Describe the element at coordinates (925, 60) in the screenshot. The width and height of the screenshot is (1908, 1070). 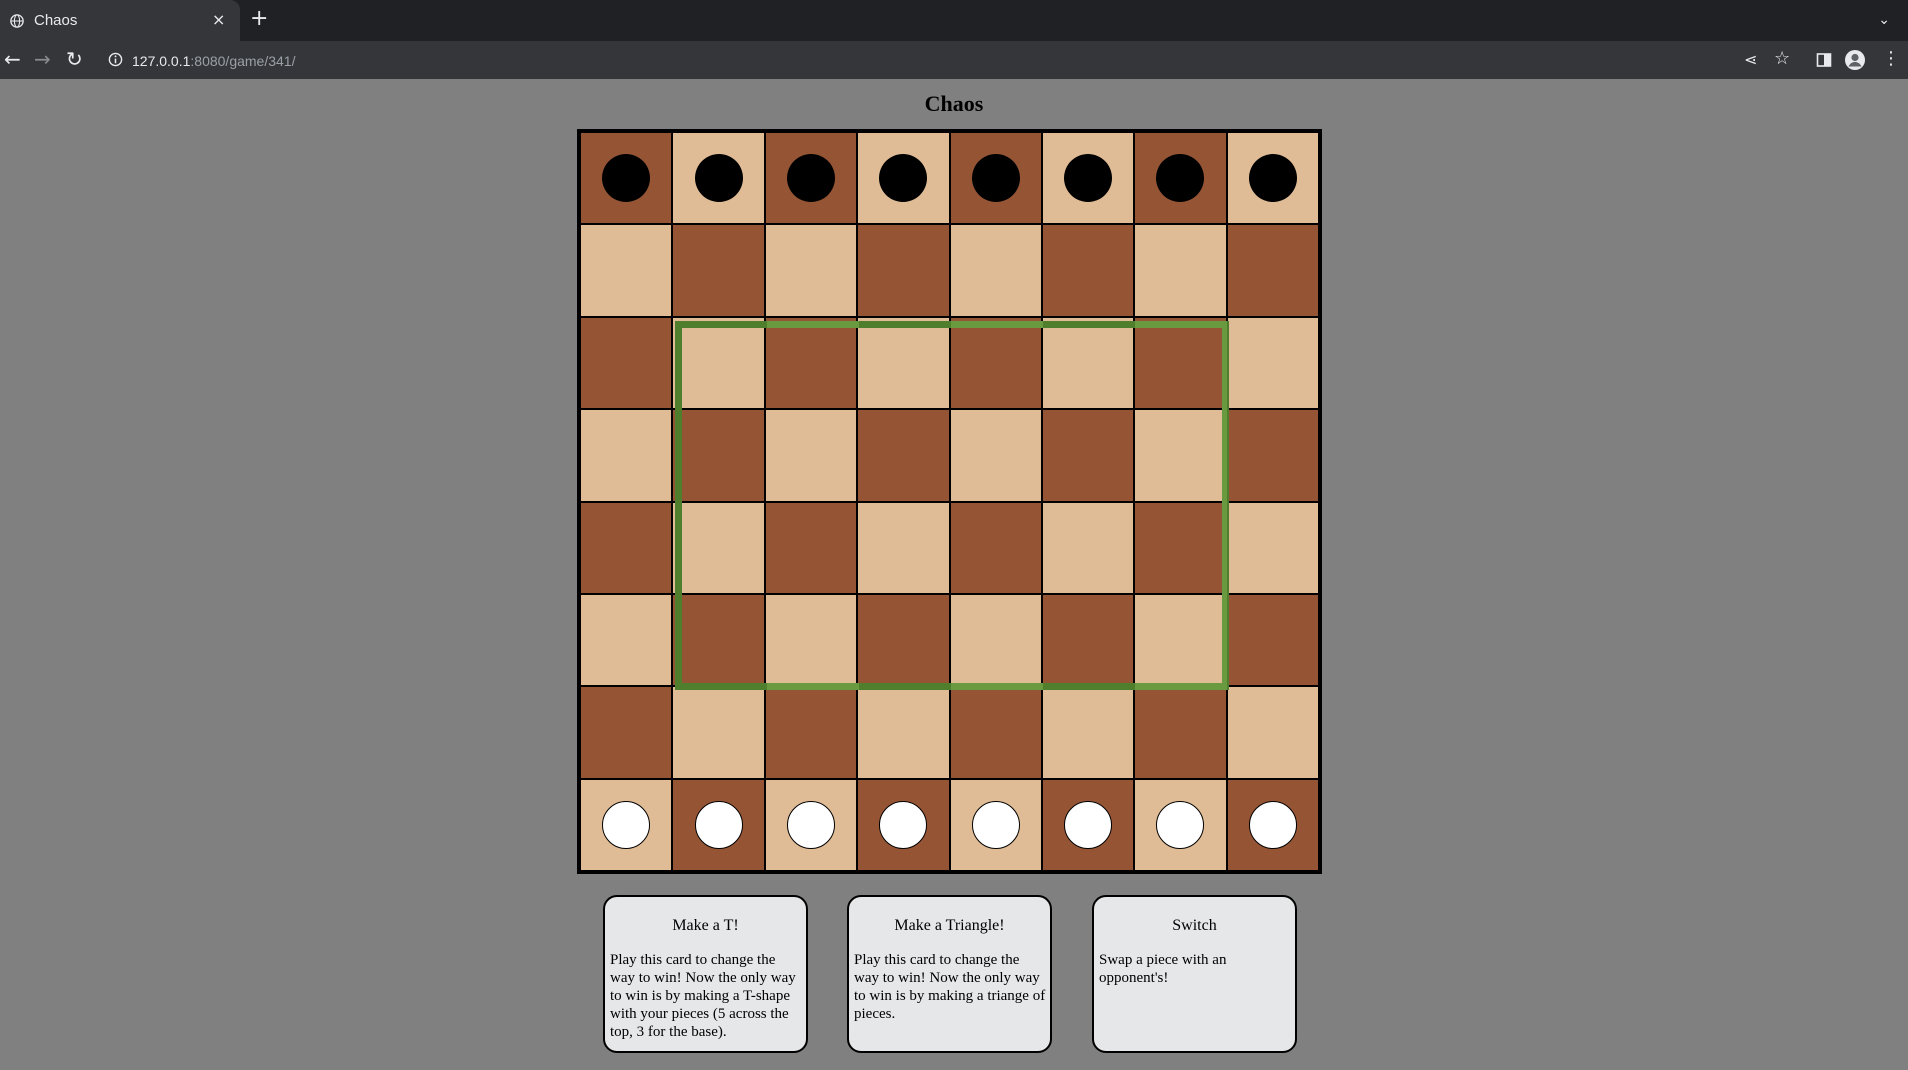
I see `address-bar: 127.0.0.1:8080/game/341/` at that location.